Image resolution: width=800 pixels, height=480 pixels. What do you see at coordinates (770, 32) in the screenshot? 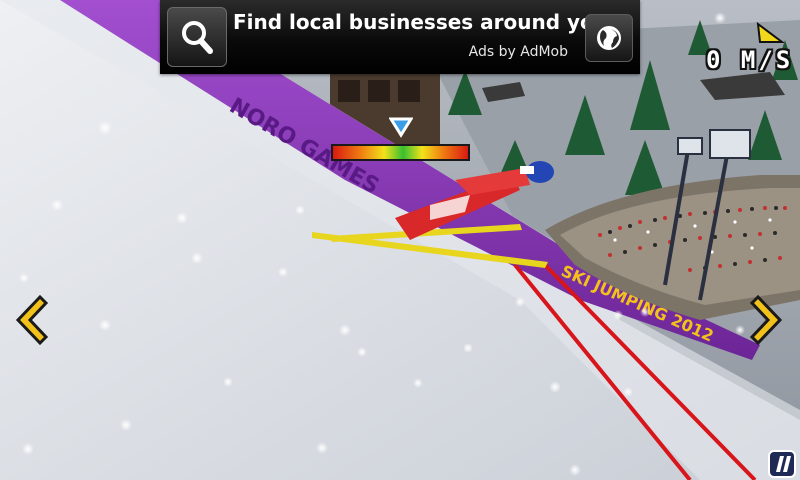
I see `wind-direction-icon` at bounding box center [770, 32].